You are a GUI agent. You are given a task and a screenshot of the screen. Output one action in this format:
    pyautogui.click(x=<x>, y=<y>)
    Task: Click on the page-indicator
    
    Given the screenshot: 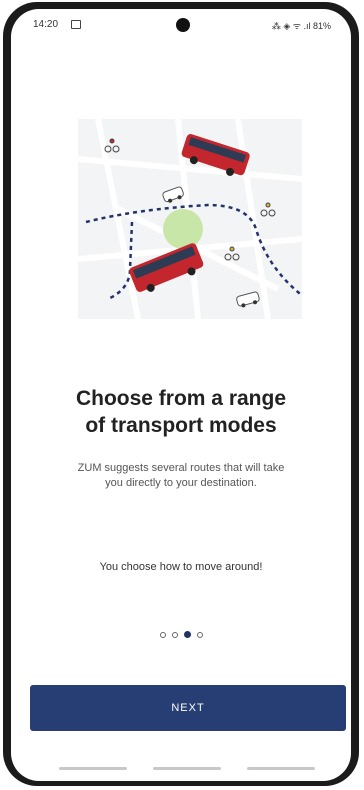 What is the action you would take?
    pyautogui.click(x=181, y=634)
    